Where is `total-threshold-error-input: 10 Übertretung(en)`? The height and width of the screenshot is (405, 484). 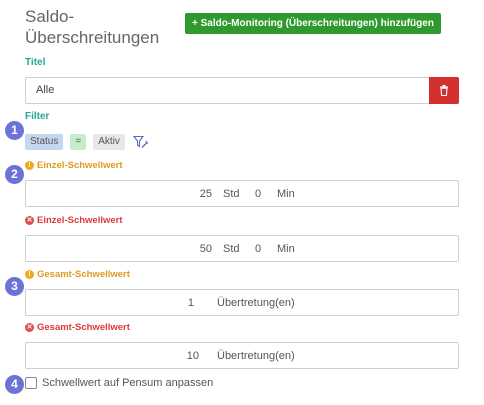 total-threshold-error-input: 10 Übertretung(en) is located at coordinates (242, 355).